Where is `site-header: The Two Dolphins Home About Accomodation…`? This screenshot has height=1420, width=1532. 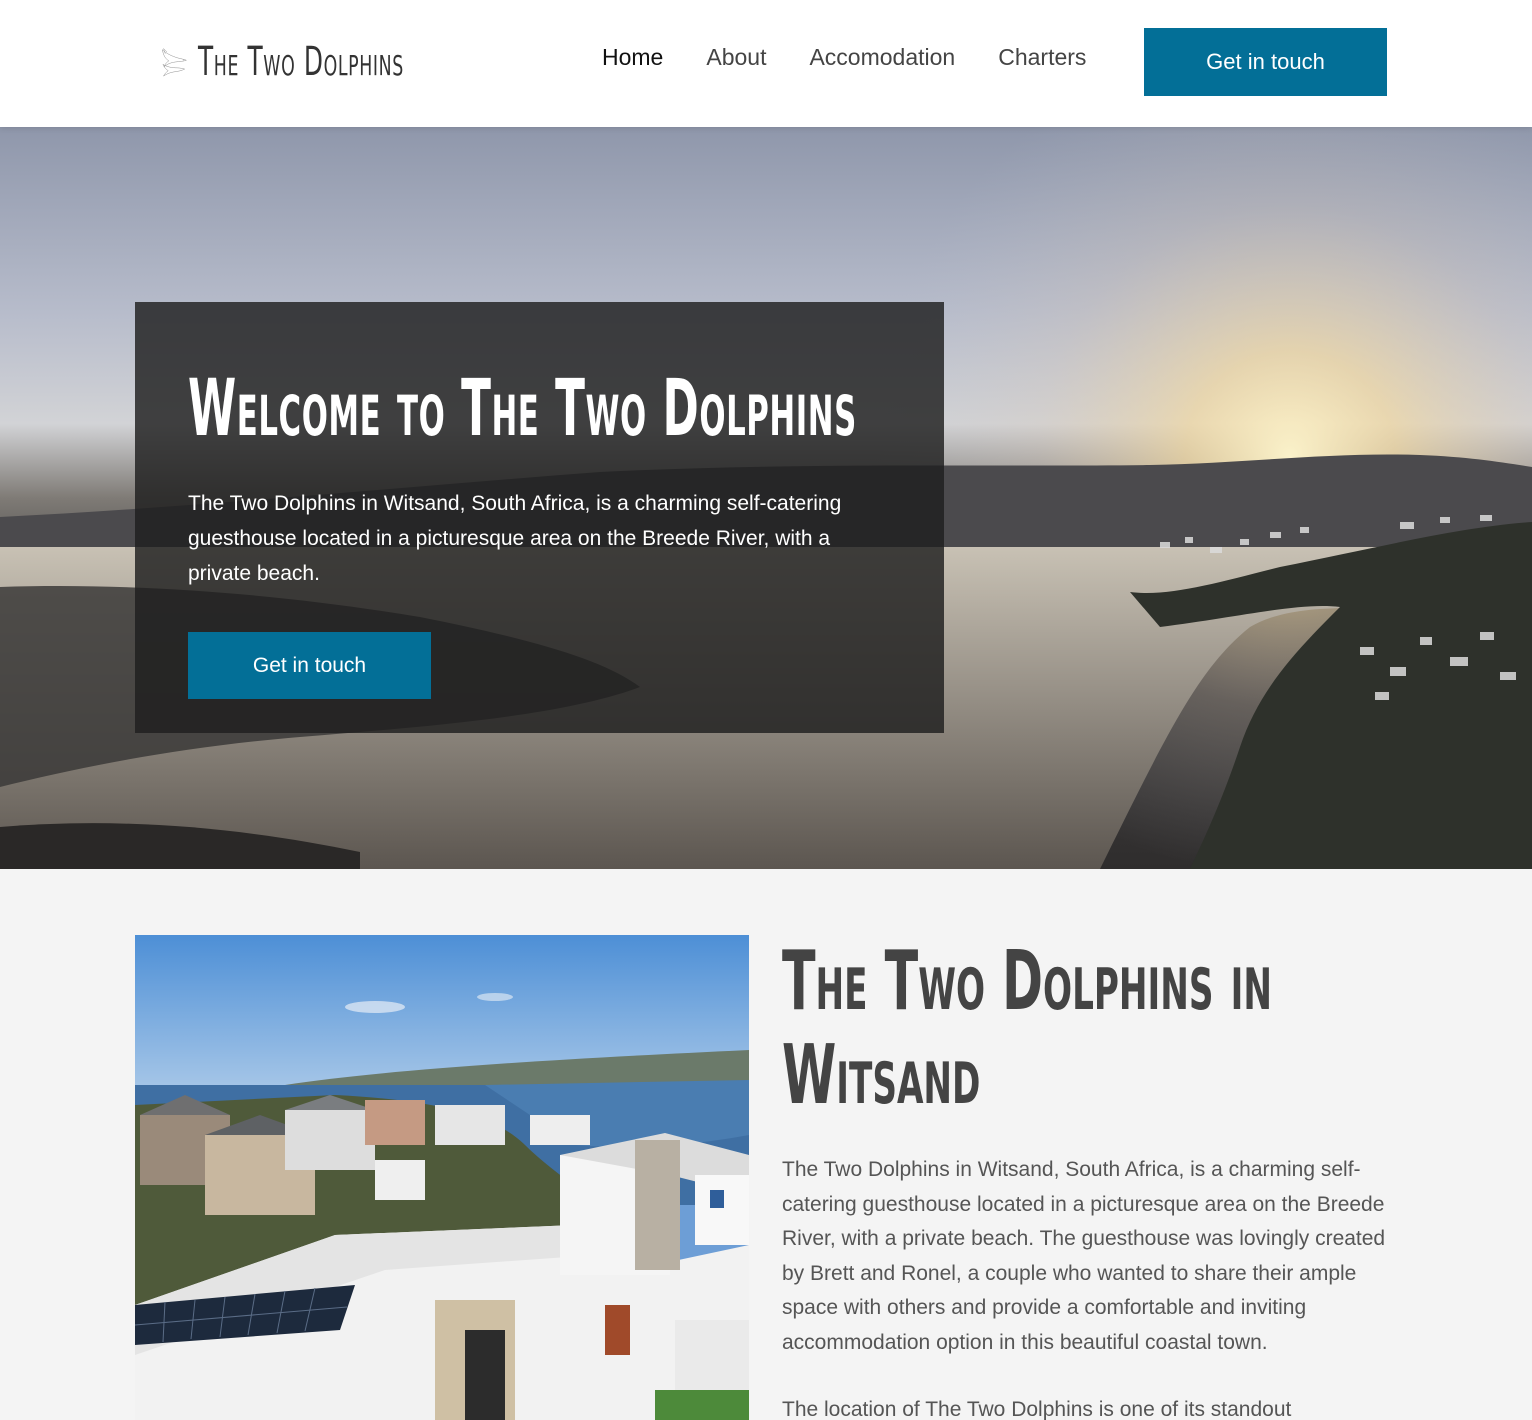
site-header: The Two Dolphins Home About Accomodation… is located at coordinates (766, 63).